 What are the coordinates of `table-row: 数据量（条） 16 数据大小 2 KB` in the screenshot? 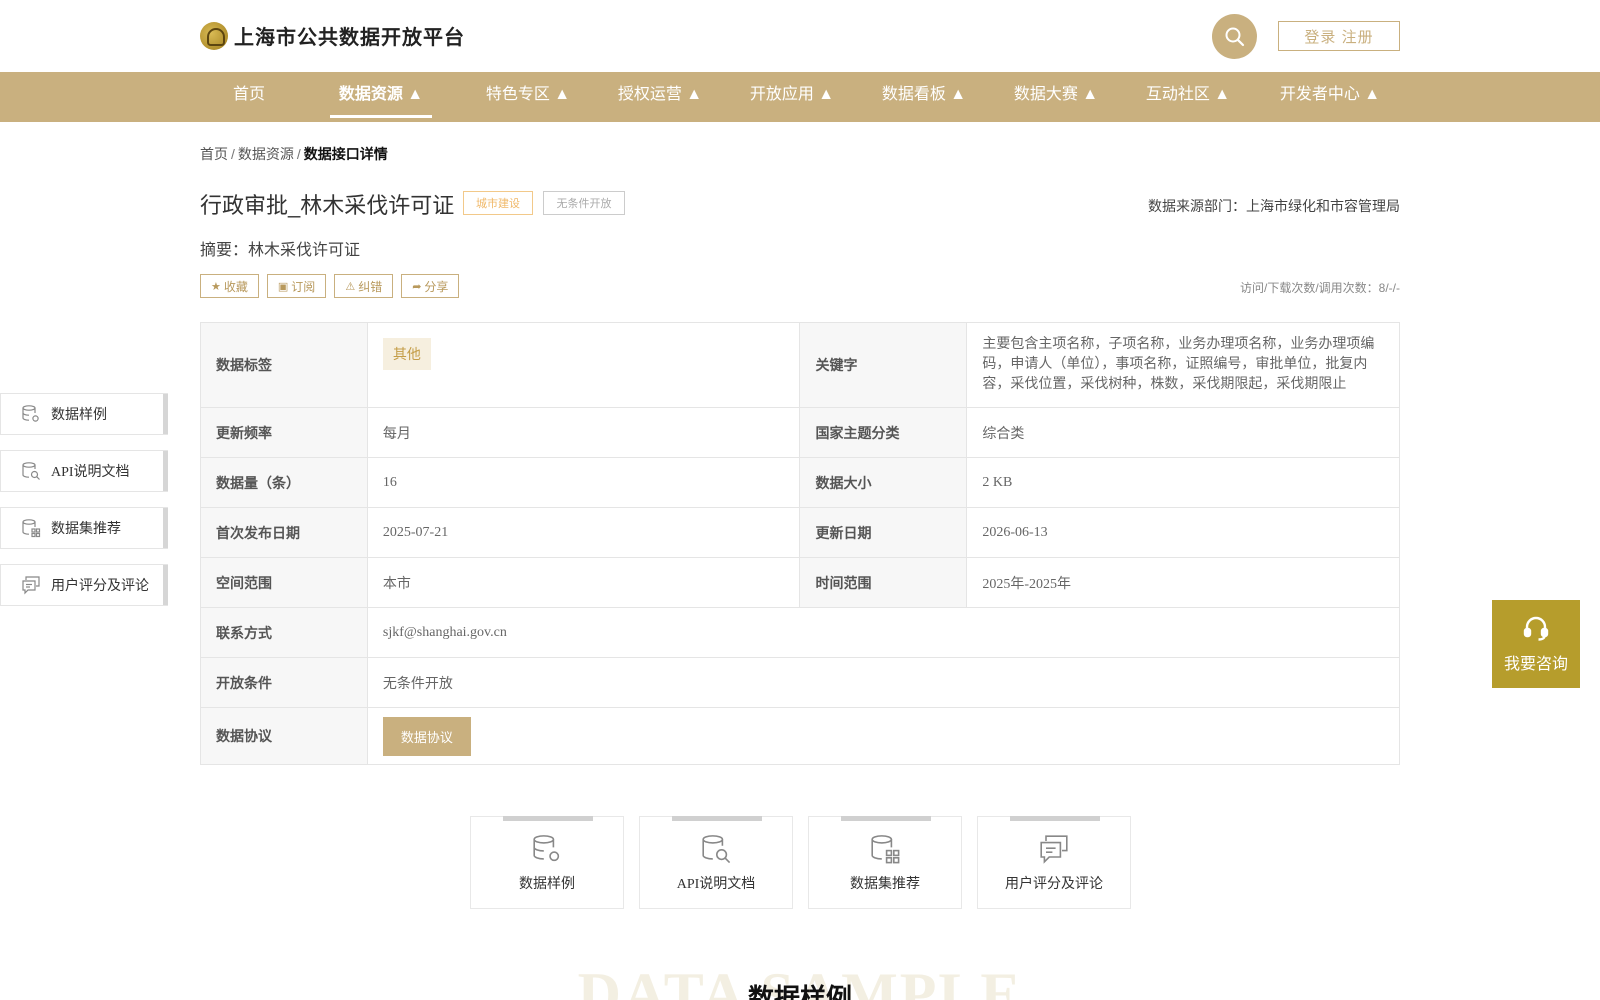 It's located at (800, 482).